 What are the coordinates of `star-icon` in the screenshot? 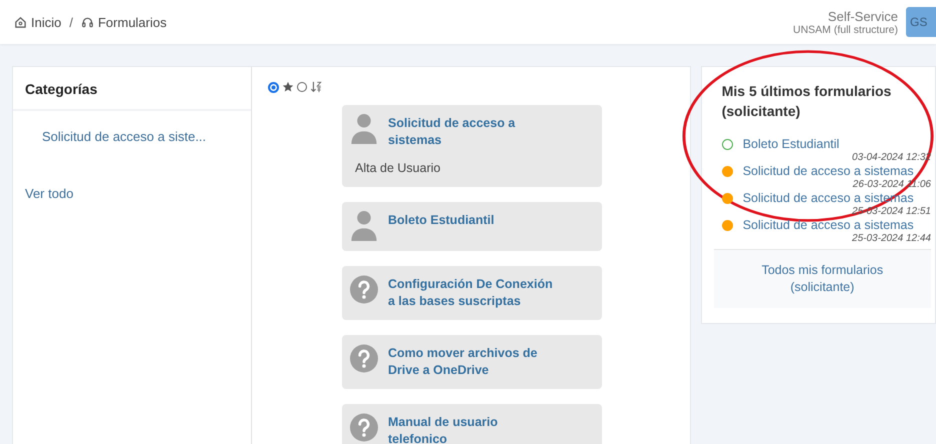 It's located at (288, 87).